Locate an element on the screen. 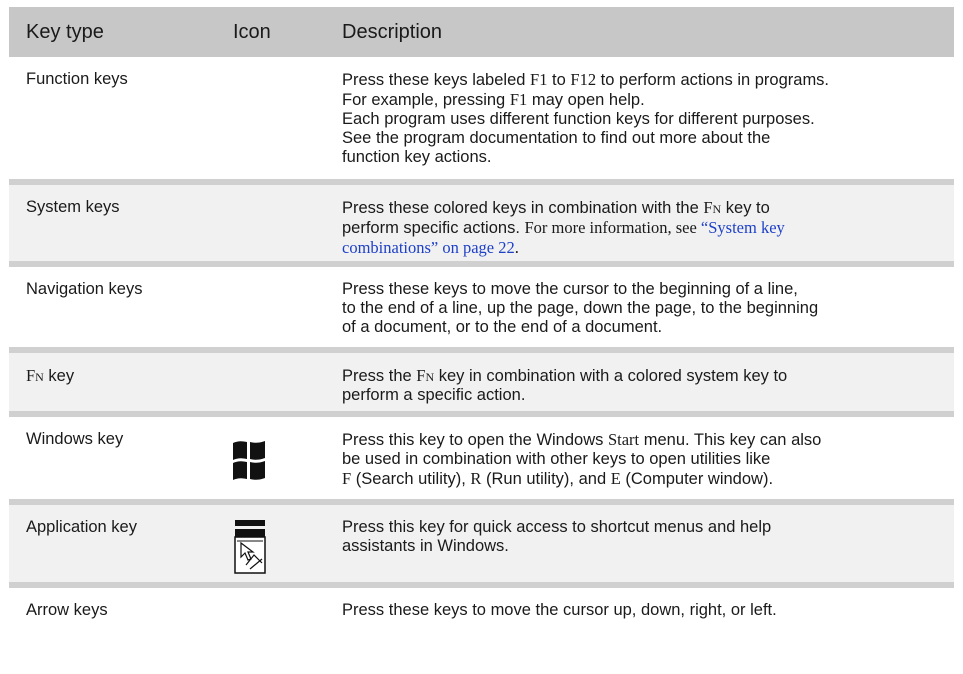  header-key-type: Key type is located at coordinates (65, 32).